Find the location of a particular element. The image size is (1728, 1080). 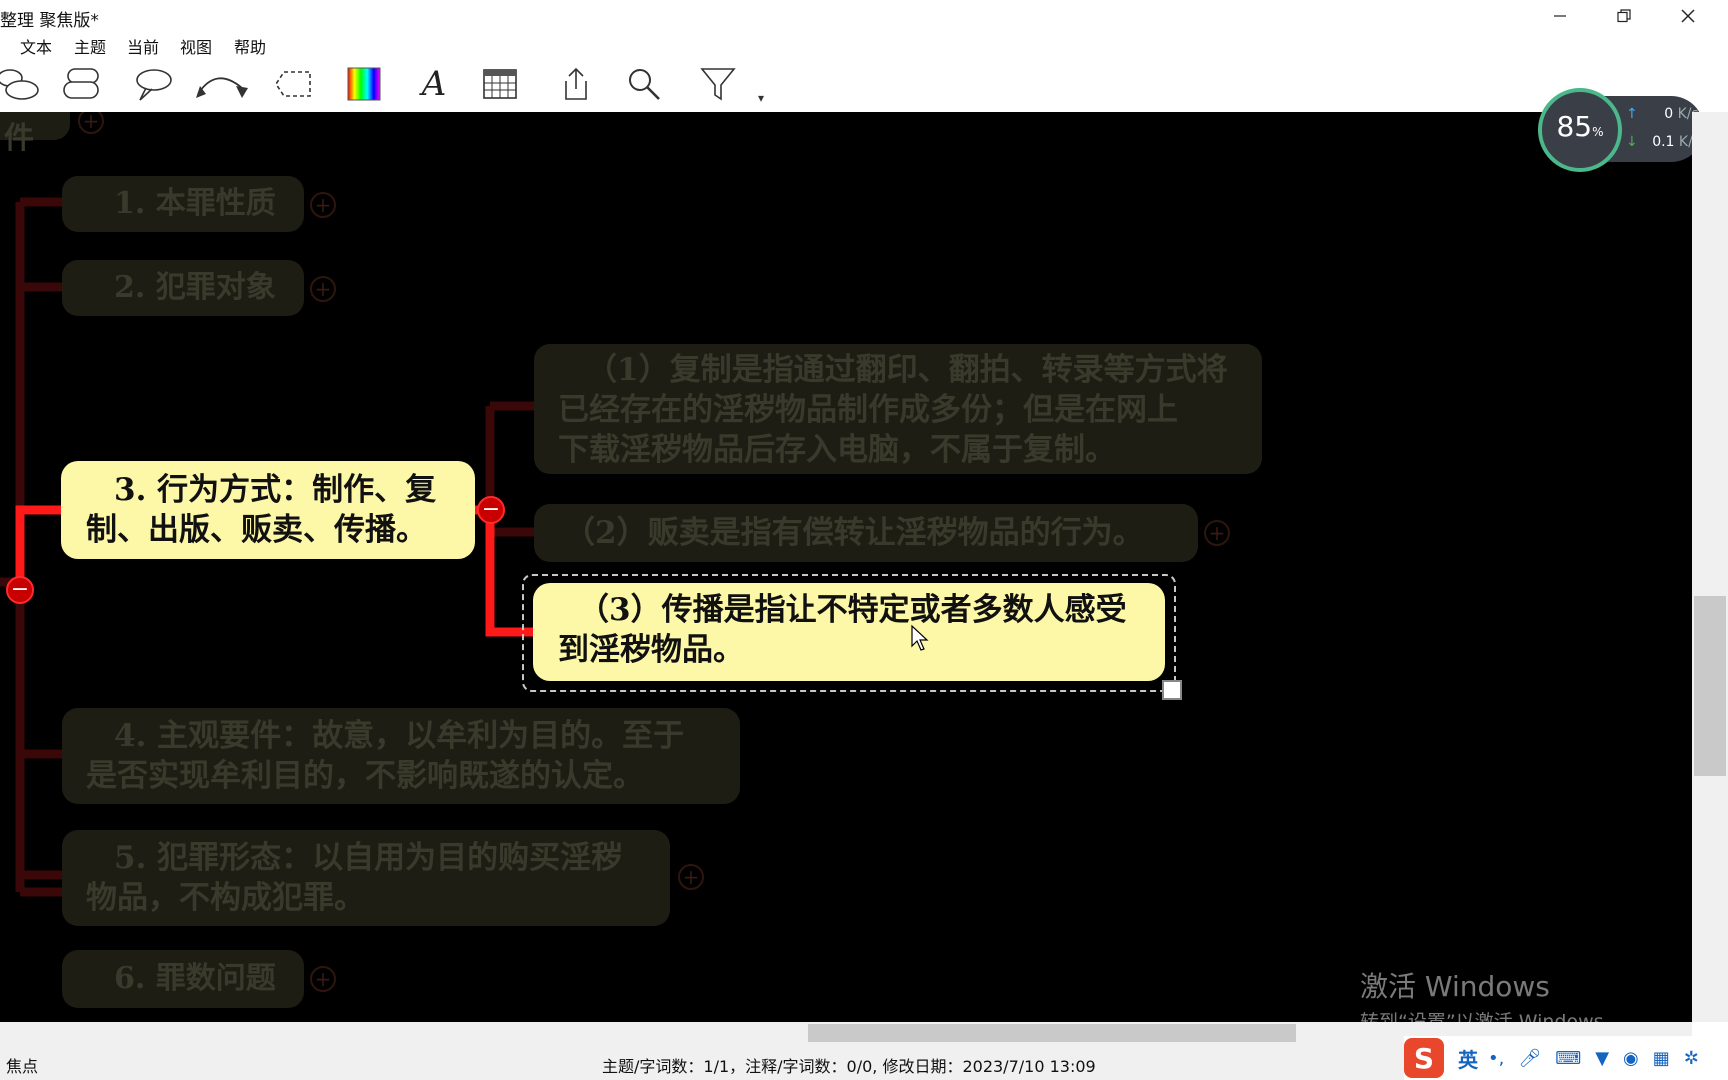

topic-shape-icon is located at coordinates (19, 84).